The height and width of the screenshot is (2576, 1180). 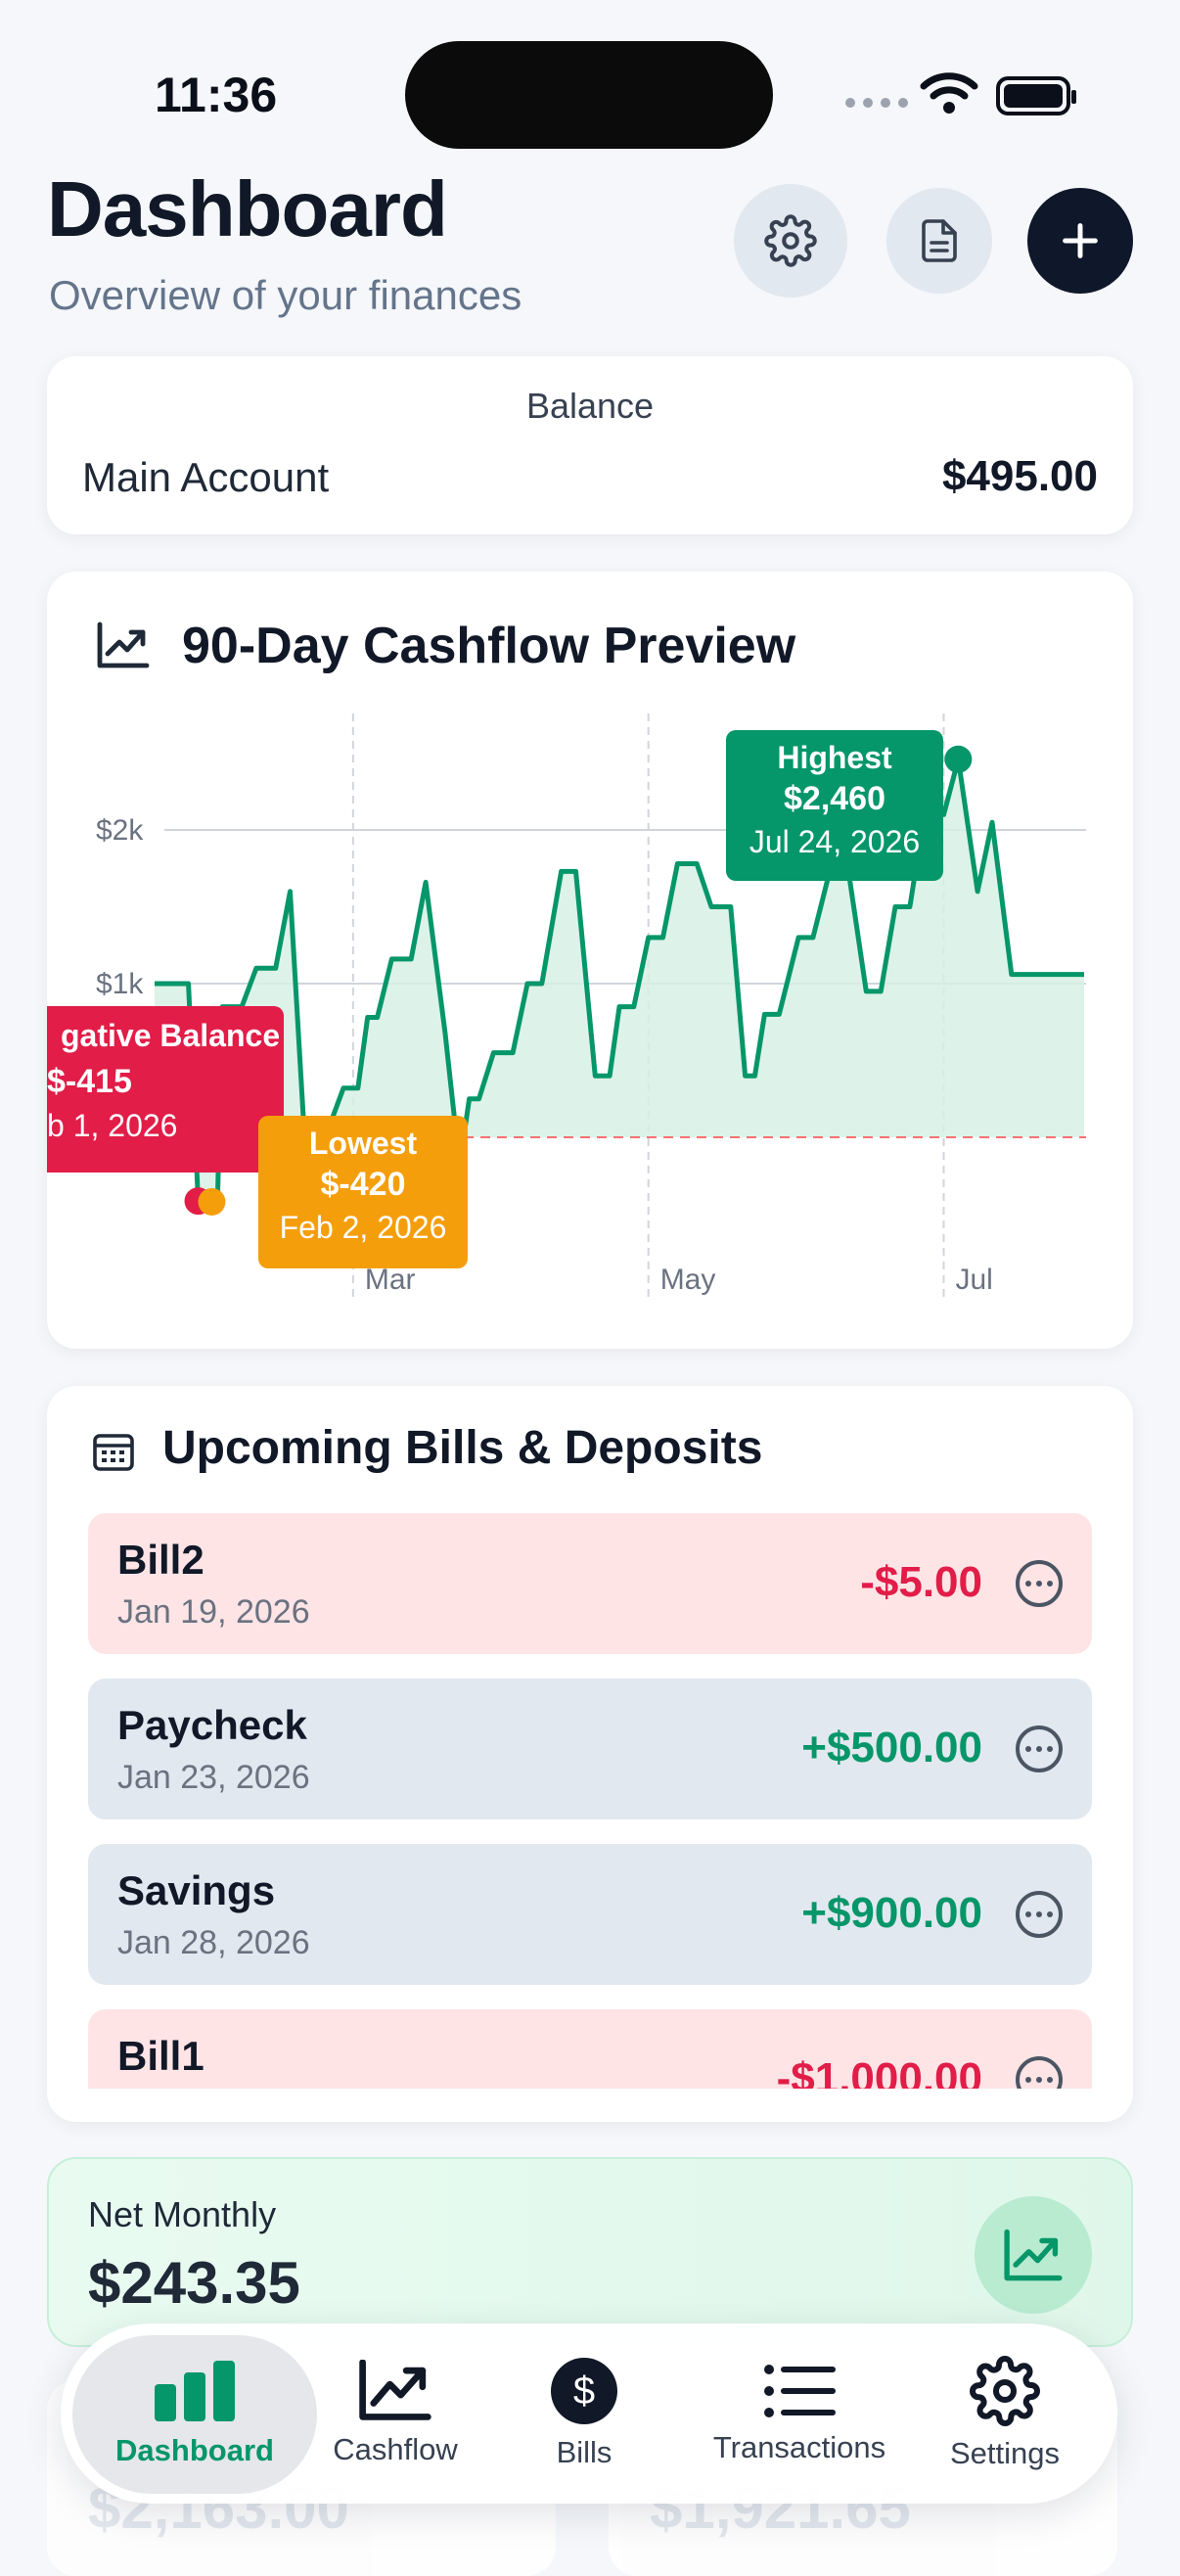 I want to click on settings-button, so click(x=790, y=241).